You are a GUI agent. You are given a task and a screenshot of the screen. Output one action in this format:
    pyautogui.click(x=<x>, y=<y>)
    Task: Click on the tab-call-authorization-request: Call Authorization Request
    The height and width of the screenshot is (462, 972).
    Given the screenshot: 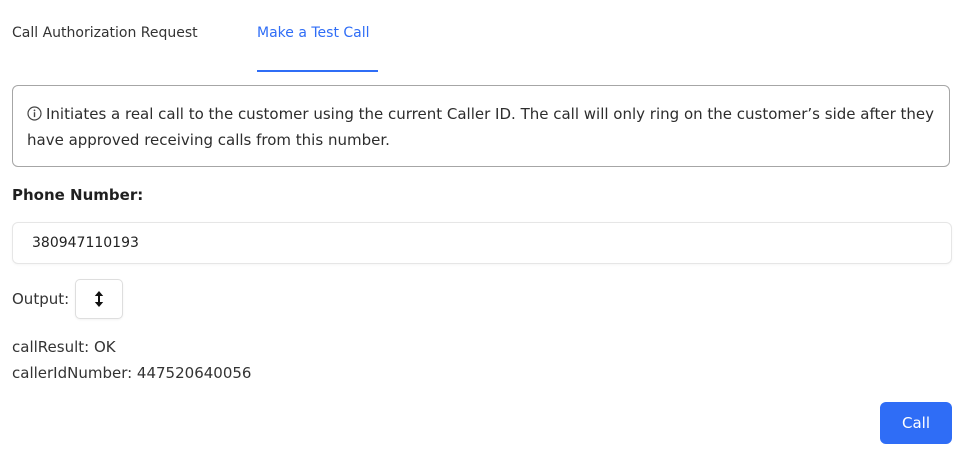 What is the action you would take?
    pyautogui.click(x=105, y=33)
    